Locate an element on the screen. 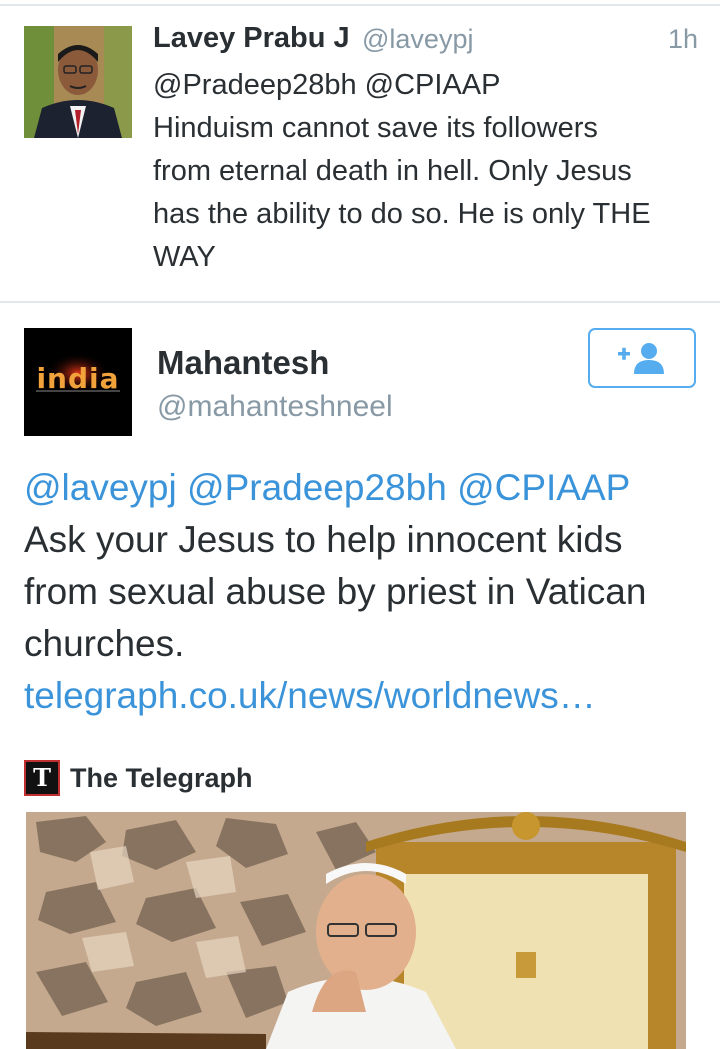 This screenshot has height=1049, width=720. reply-tweet-header: Lavey Prabu J @laveypj 1h is located at coordinates (425, 42).